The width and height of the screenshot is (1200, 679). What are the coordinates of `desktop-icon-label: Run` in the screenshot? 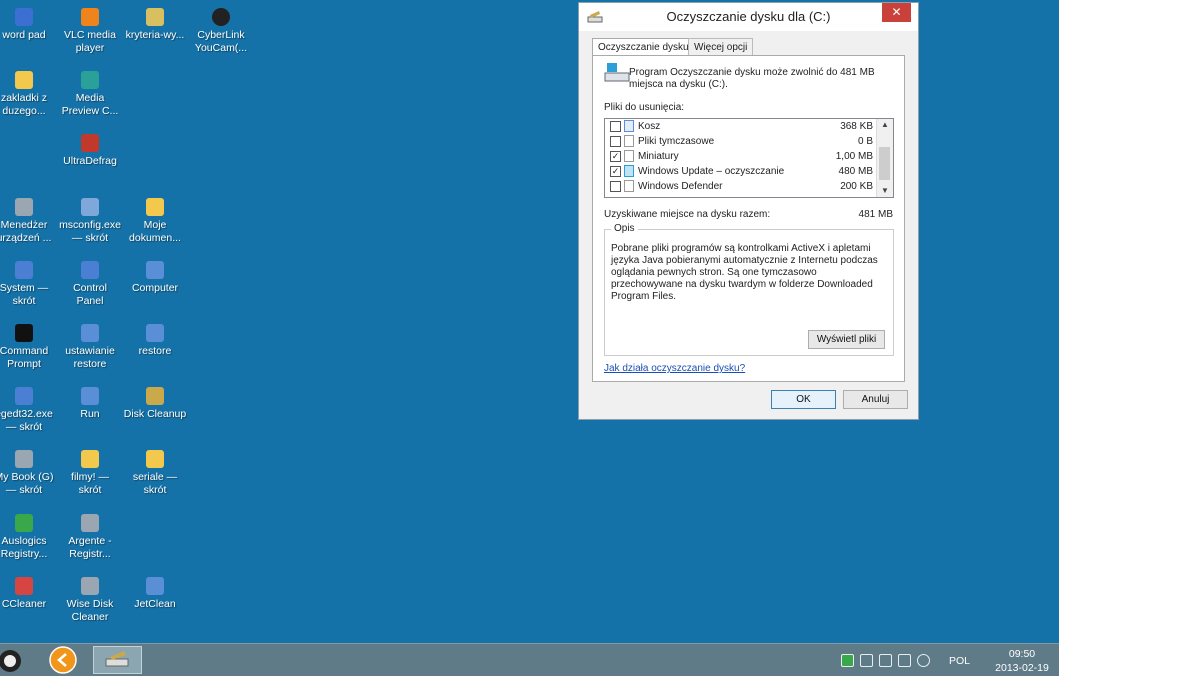 It's located at (90, 414).